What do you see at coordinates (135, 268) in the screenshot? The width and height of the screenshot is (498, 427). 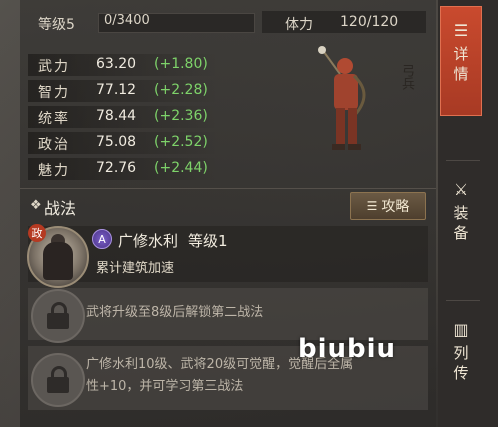 I see `tactic-description: 累计建筑加速` at bounding box center [135, 268].